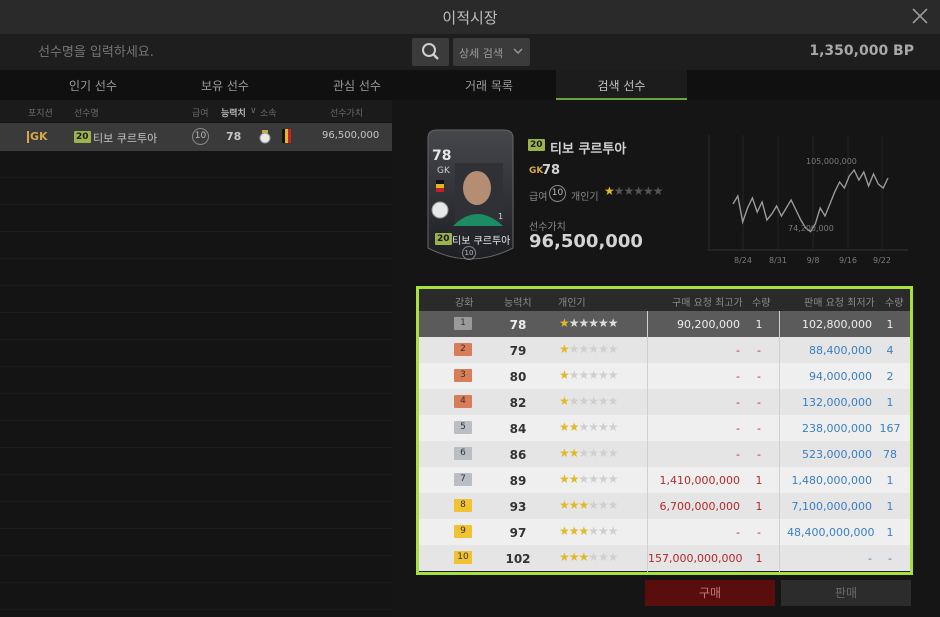 This screenshot has width=940, height=617. What do you see at coordinates (518, 303) in the screenshot?
I see `th-ovr: 능력치` at bounding box center [518, 303].